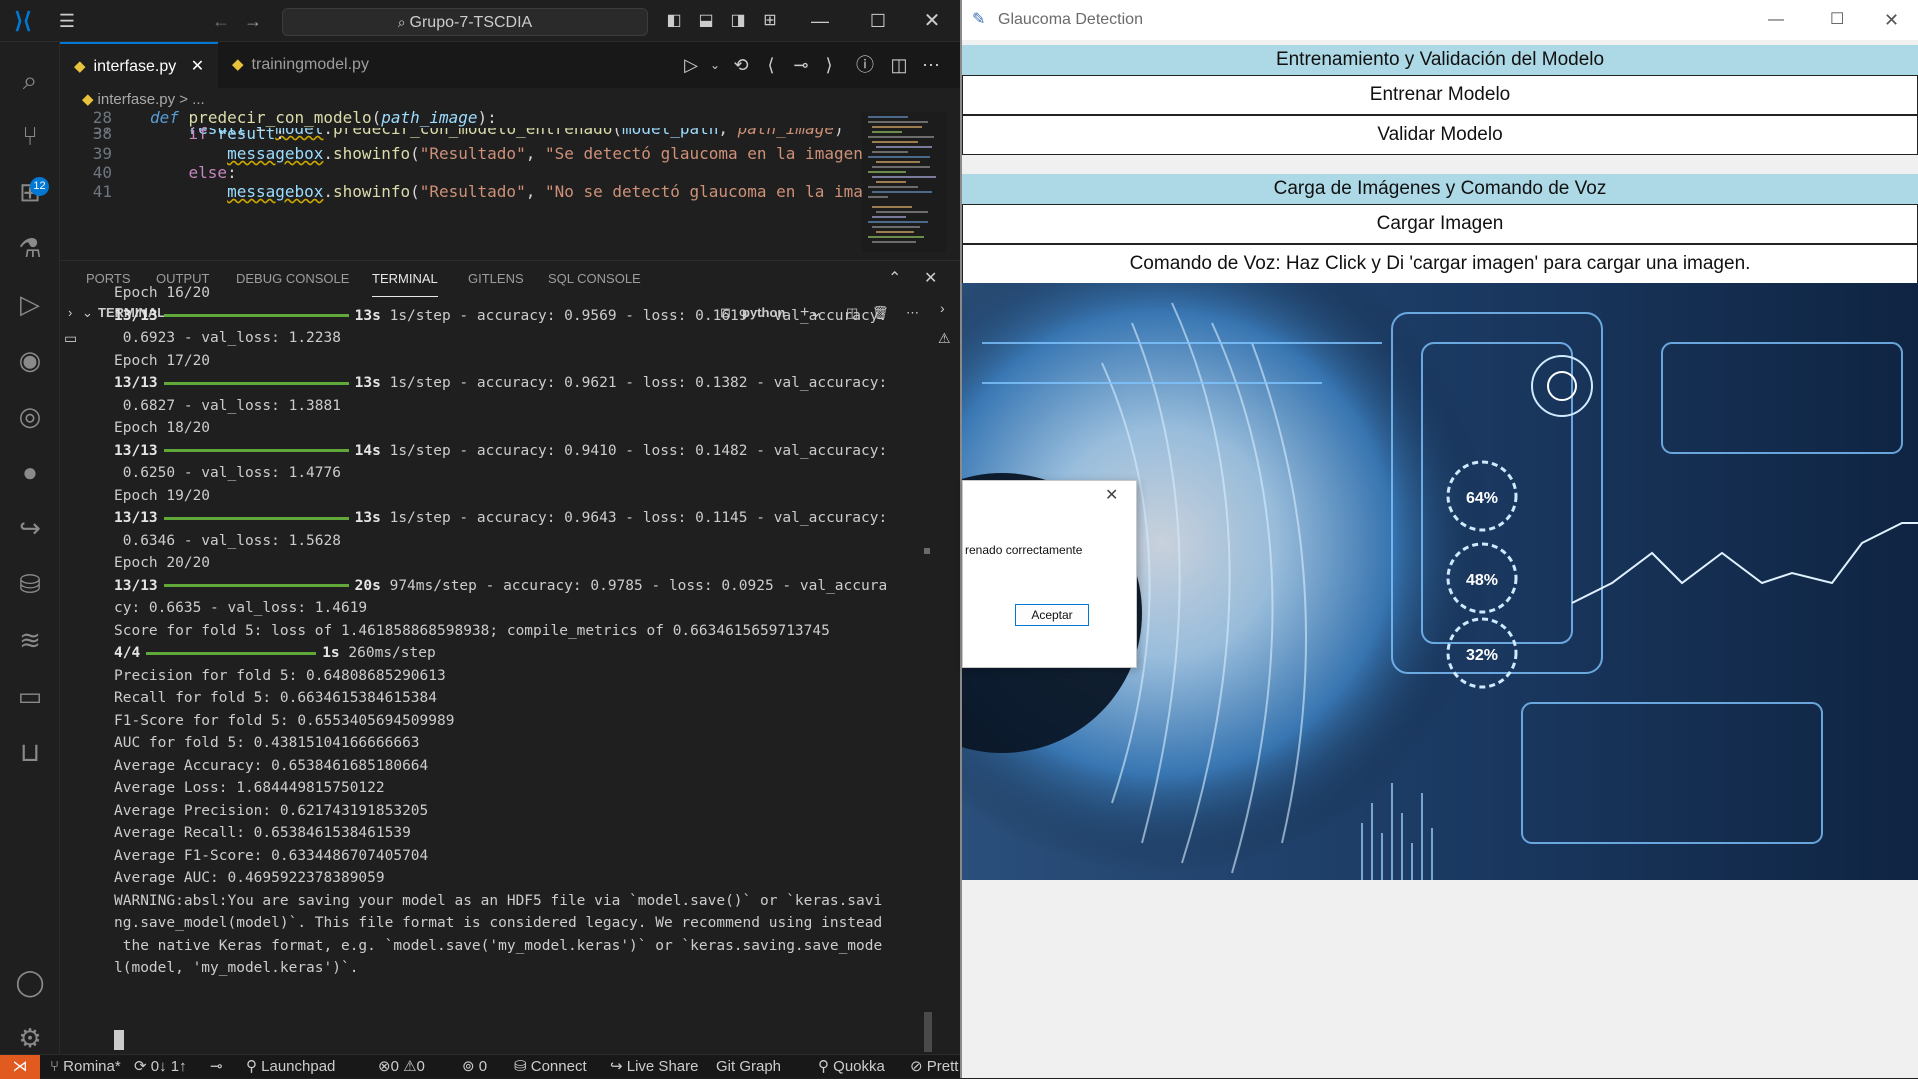 Image resolution: width=1918 pixels, height=1079 pixels. Describe the element at coordinates (30, 528) in the screenshot. I see `live-share-icon: ↪` at that location.